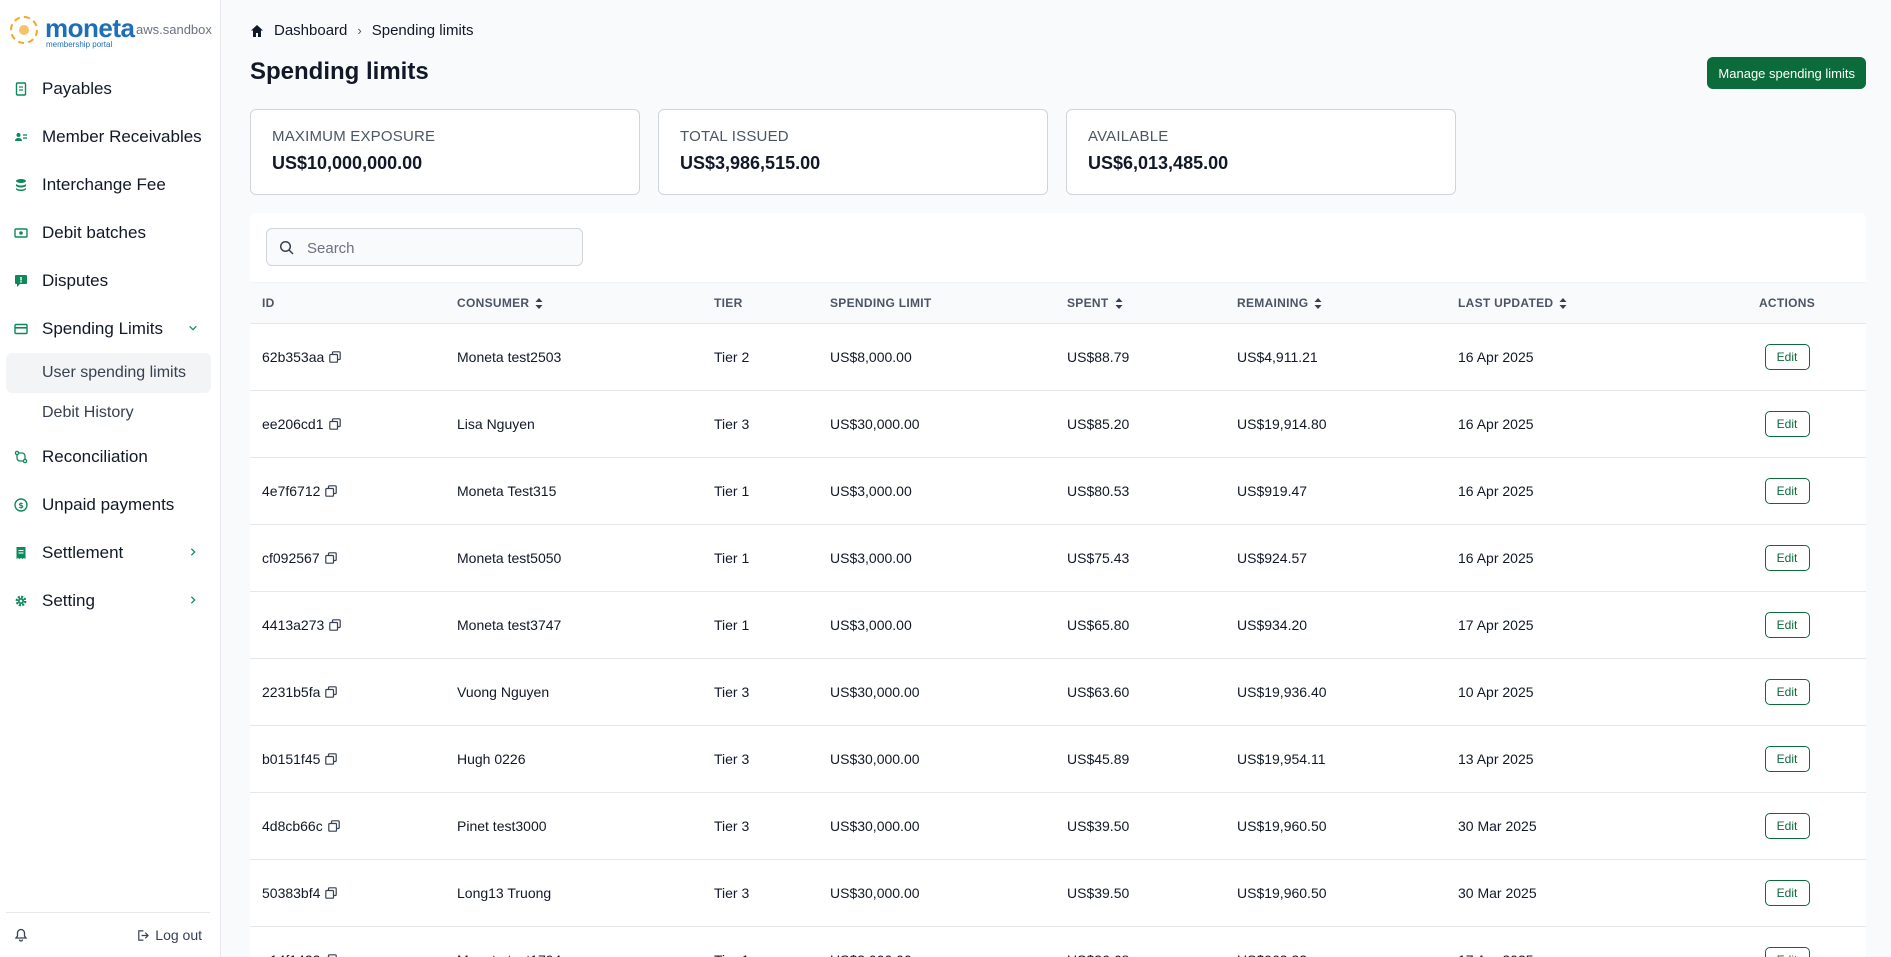 This screenshot has height=957, width=1891. Describe the element at coordinates (1272, 625) in the screenshot. I see `cell-remaining: US$934.20` at that location.